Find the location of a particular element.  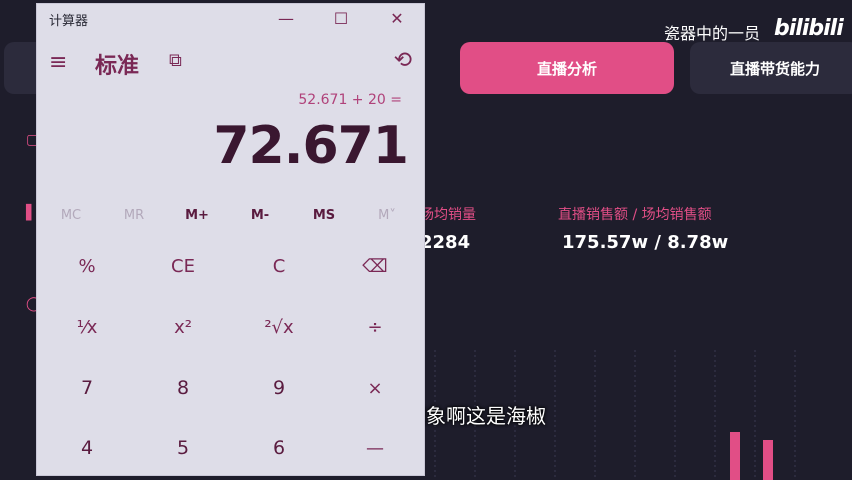

minimize-button: — is located at coordinates (286, 18).